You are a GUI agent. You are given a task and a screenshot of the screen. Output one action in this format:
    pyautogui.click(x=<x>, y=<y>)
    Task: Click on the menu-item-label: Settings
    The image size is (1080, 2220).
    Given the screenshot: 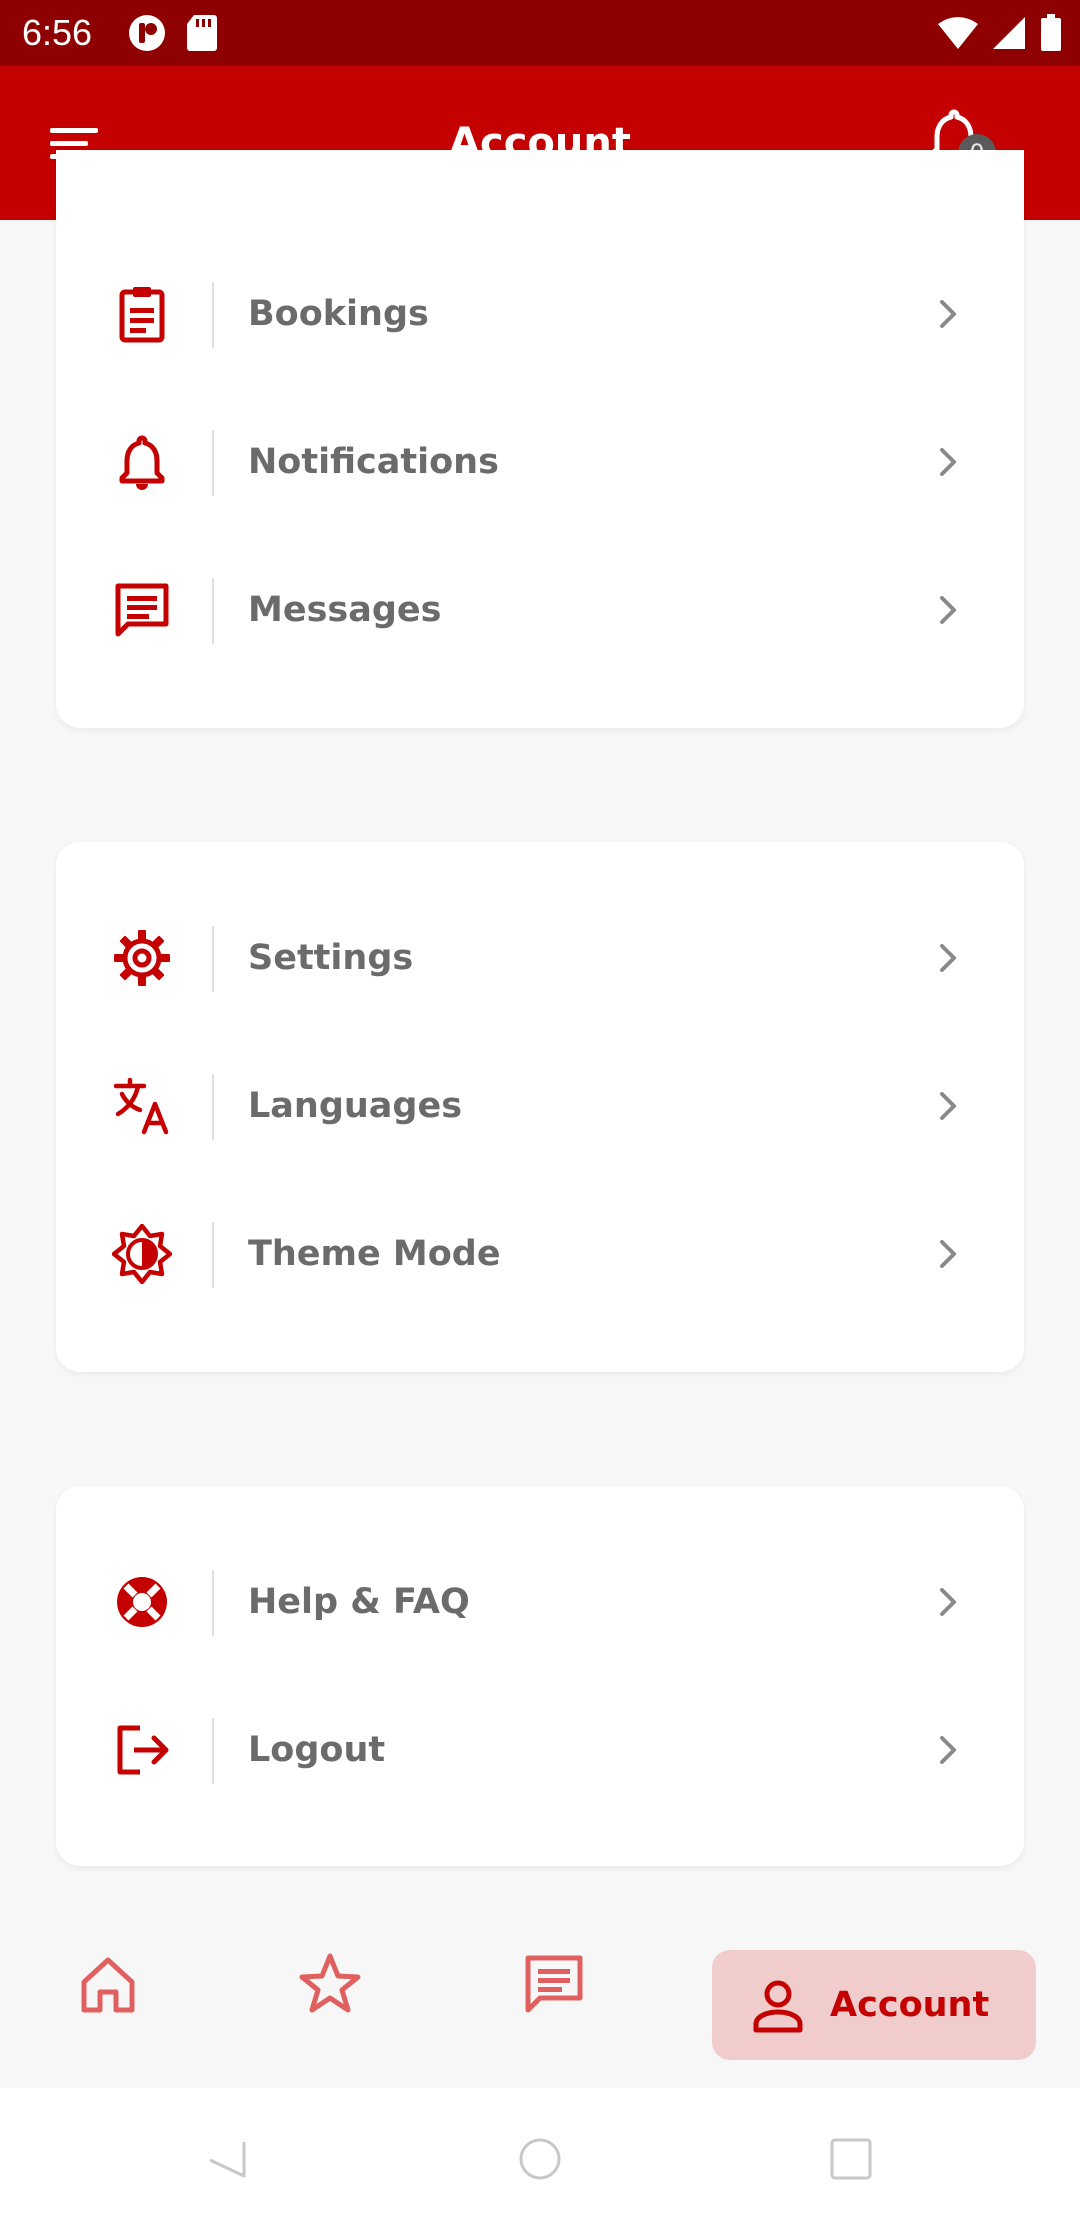 What is the action you would take?
    pyautogui.click(x=331, y=958)
    